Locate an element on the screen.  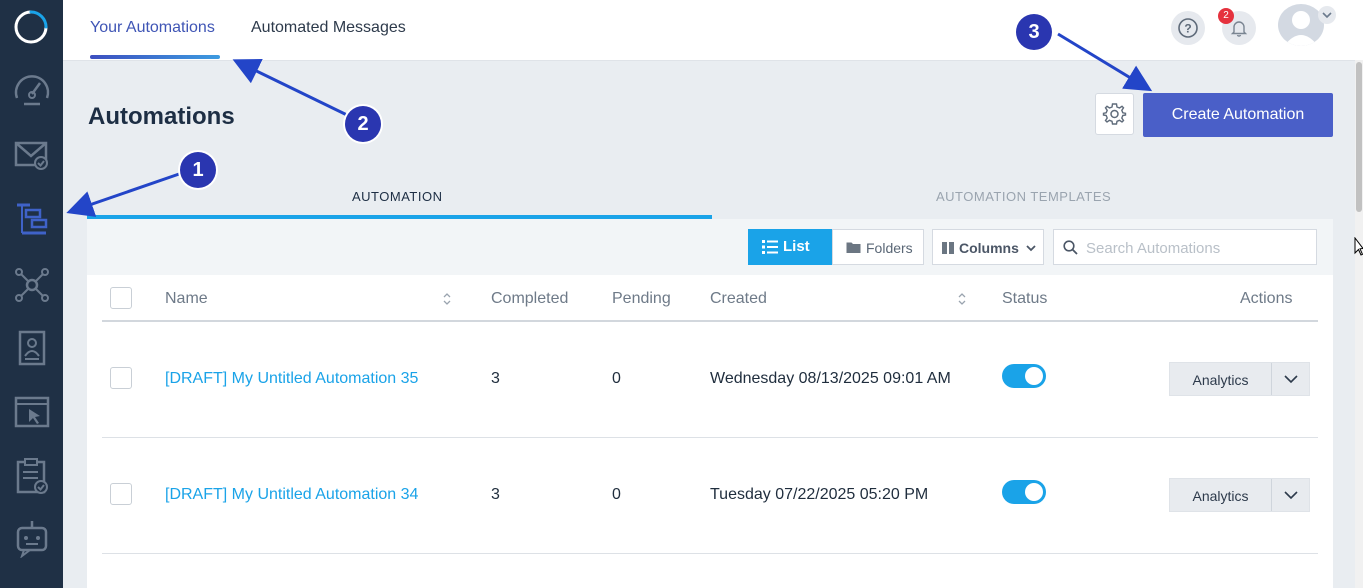
list-view-label: List is located at coordinates (796, 246).